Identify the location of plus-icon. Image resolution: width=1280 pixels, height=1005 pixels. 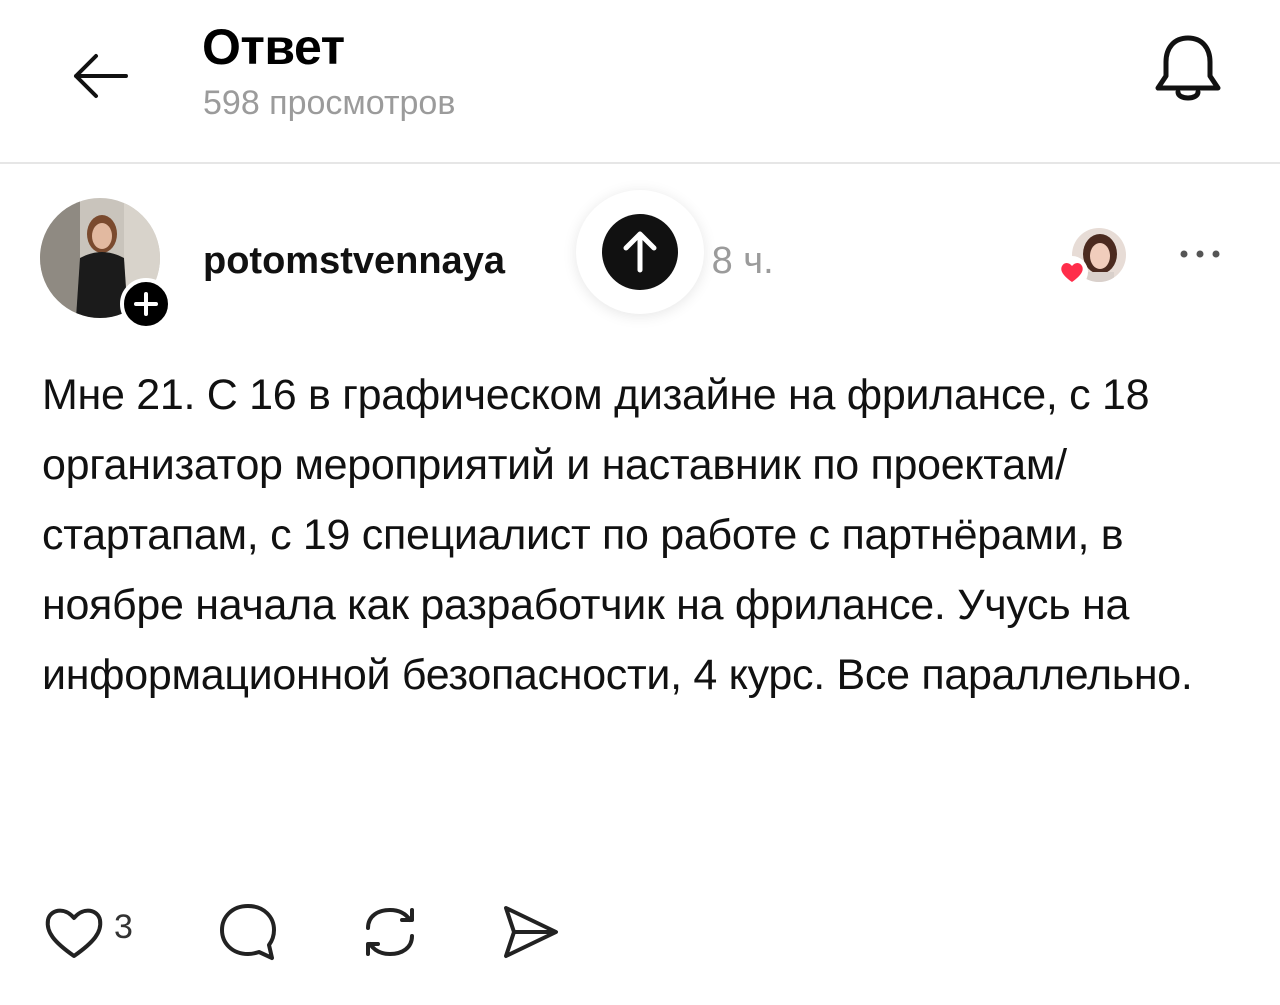
(146, 304).